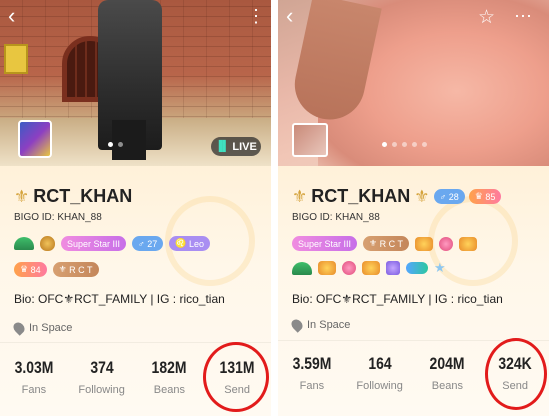 This screenshot has width=549, height=416. I want to click on yellow-stool, so click(16, 59).